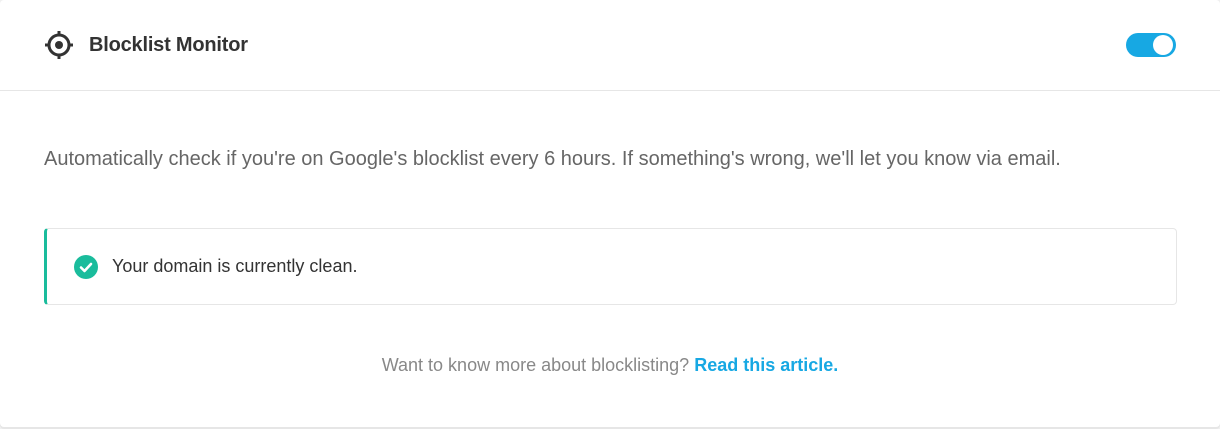 This screenshot has width=1220, height=429. I want to click on read-article-link: Read this article., so click(766, 365).